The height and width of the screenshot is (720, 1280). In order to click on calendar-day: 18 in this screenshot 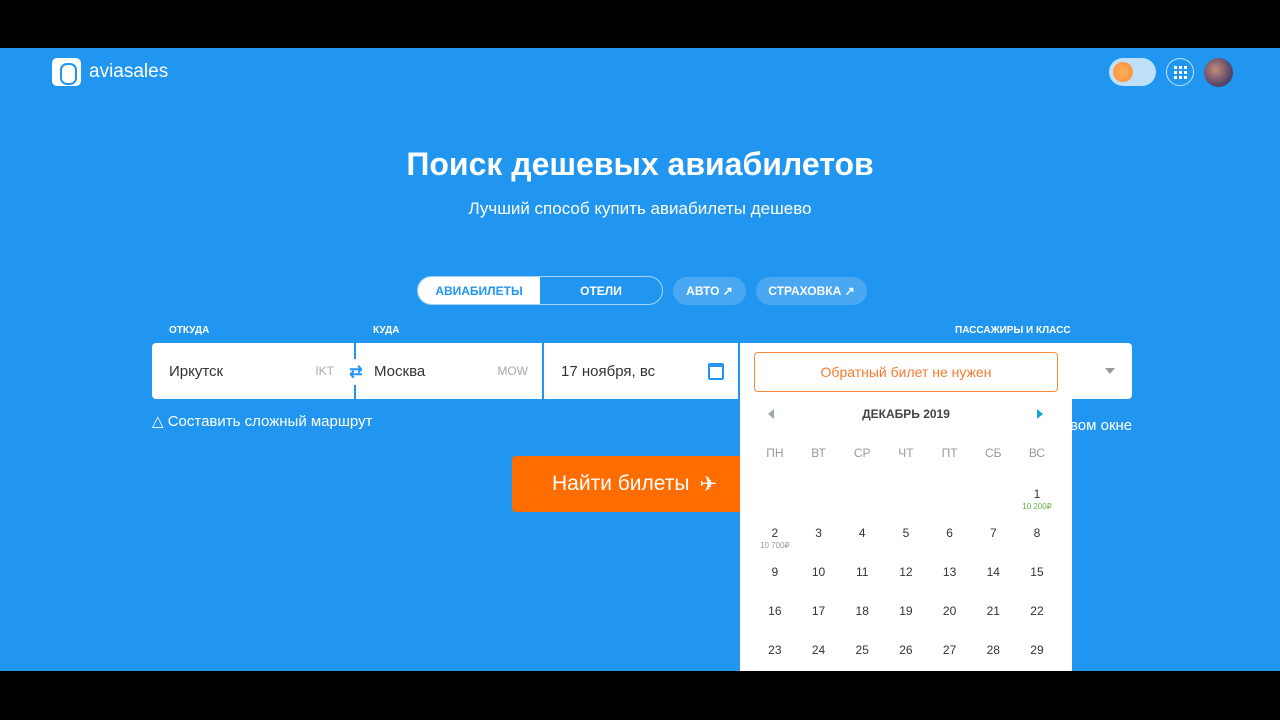, I will do `click(862, 615)`.